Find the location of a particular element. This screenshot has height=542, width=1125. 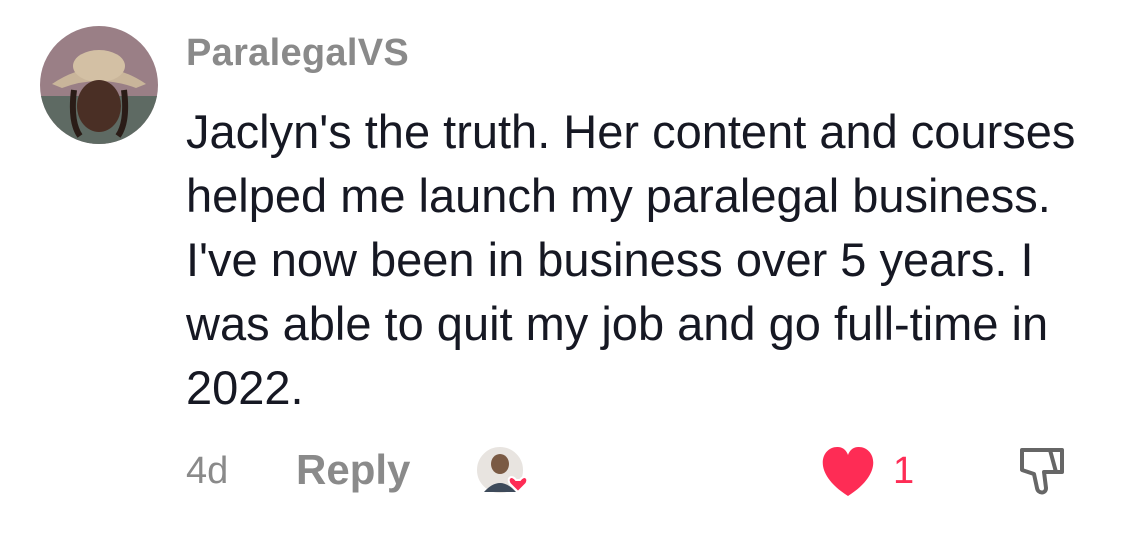

like-count: 1 is located at coordinates (904, 471).